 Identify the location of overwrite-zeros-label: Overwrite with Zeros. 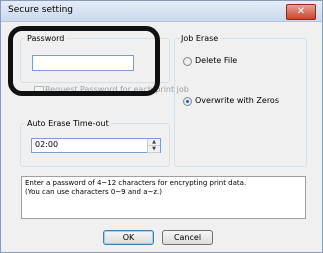
(237, 100).